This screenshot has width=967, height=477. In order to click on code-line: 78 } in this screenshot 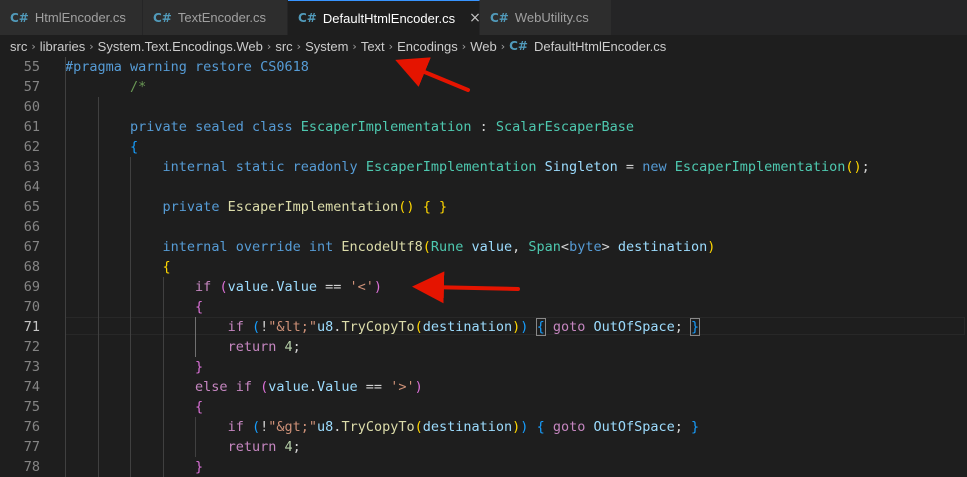, I will do `click(483, 467)`.